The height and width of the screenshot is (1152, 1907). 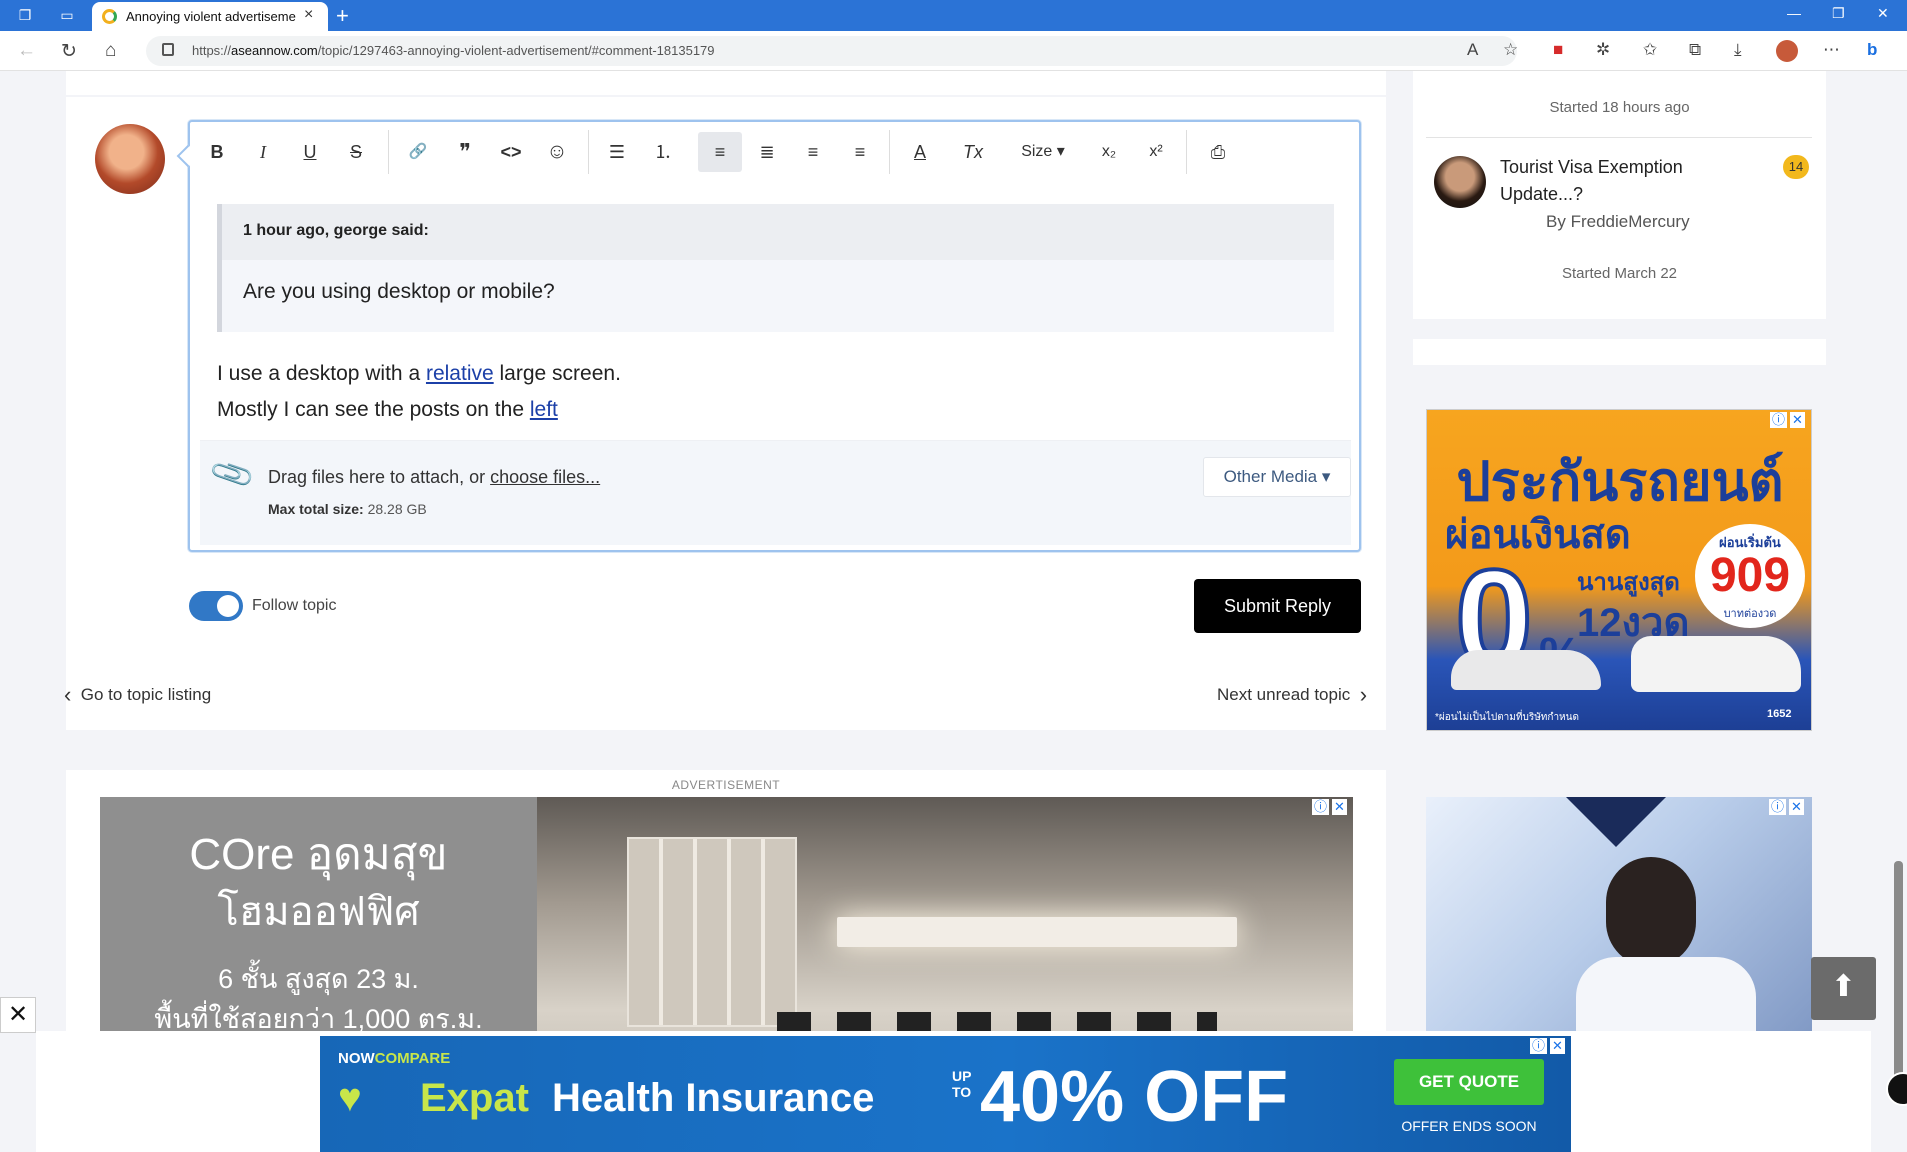 I want to click on back-icon: ←, so click(x=26, y=51).